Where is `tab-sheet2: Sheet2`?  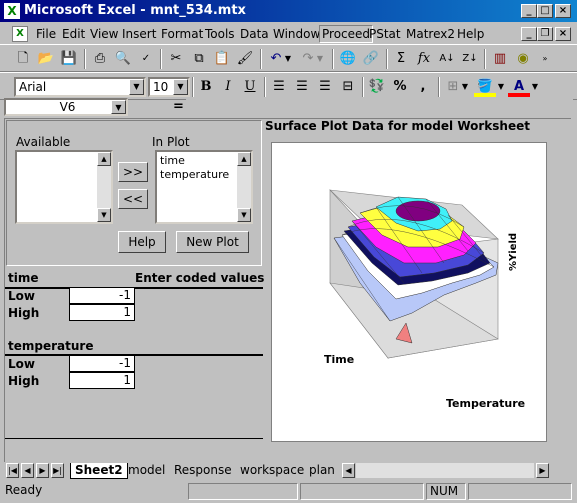 tab-sheet2: Sheet2 is located at coordinates (99, 471).